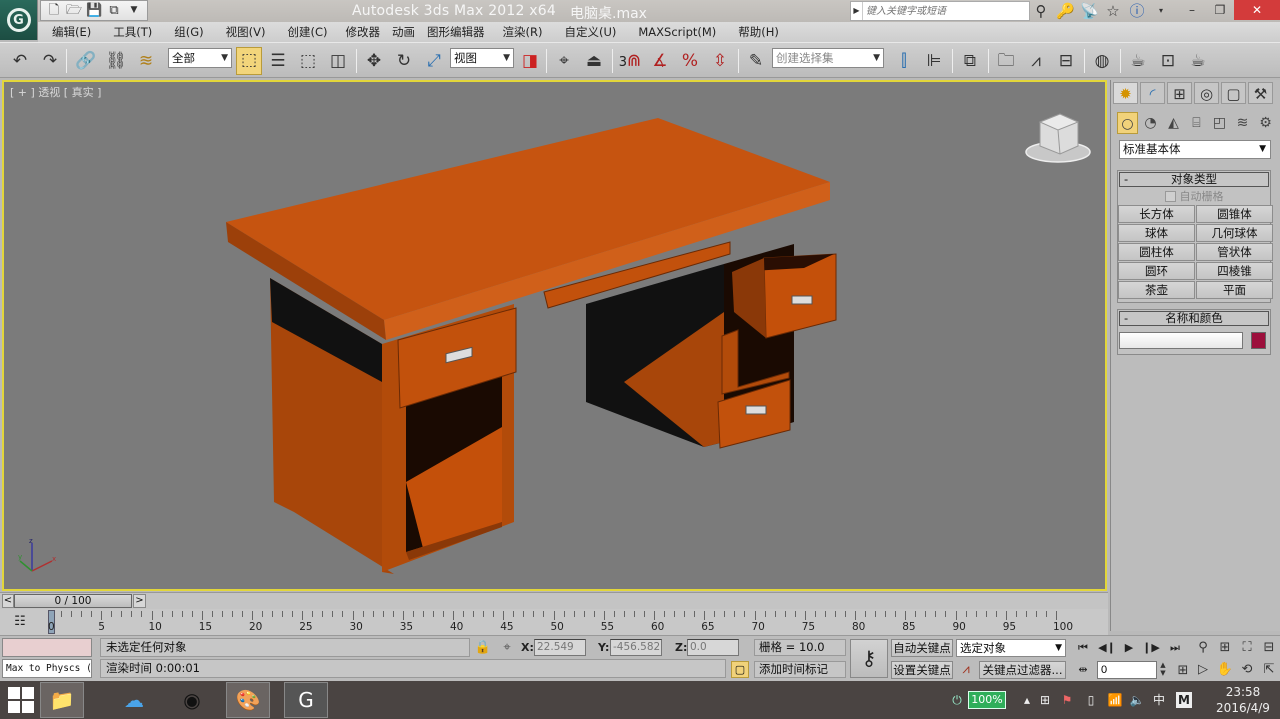  Describe the element at coordinates (590, 32) in the screenshot. I see `menu-customize: 自定义(U)` at that location.